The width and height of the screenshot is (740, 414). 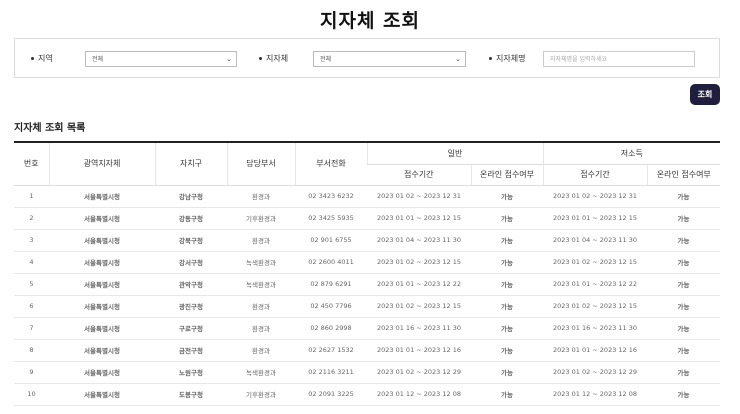 I want to click on cell-no: 7, so click(x=31, y=328).